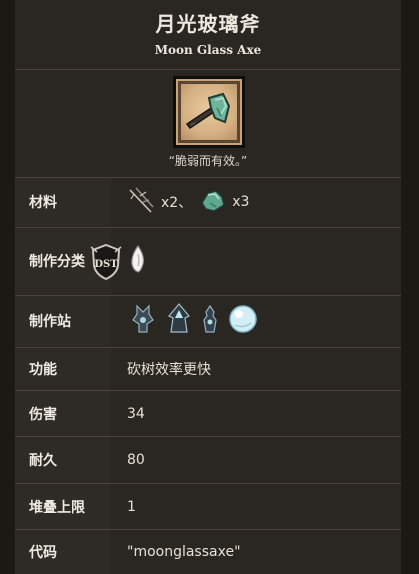 The image size is (419, 574). What do you see at coordinates (169, 370) in the screenshot?
I see `function-value: 砍树效率更快` at bounding box center [169, 370].